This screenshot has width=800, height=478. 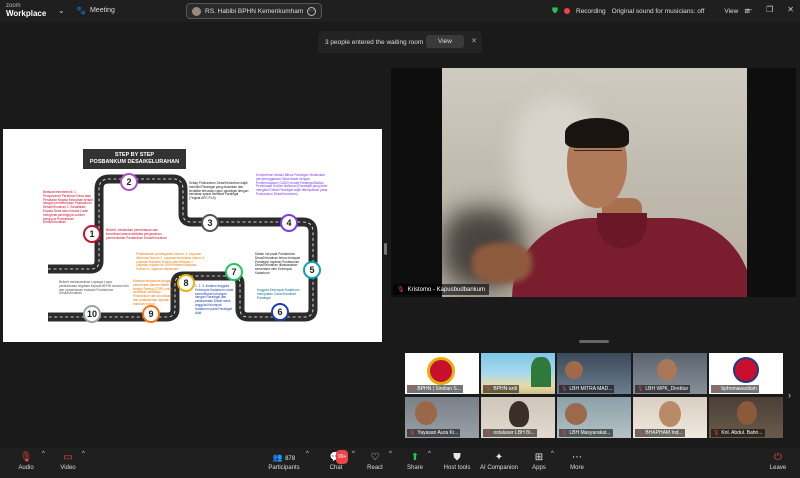 What do you see at coordinates (375, 461) in the screenshot?
I see `react-button: ♡ React` at bounding box center [375, 461].